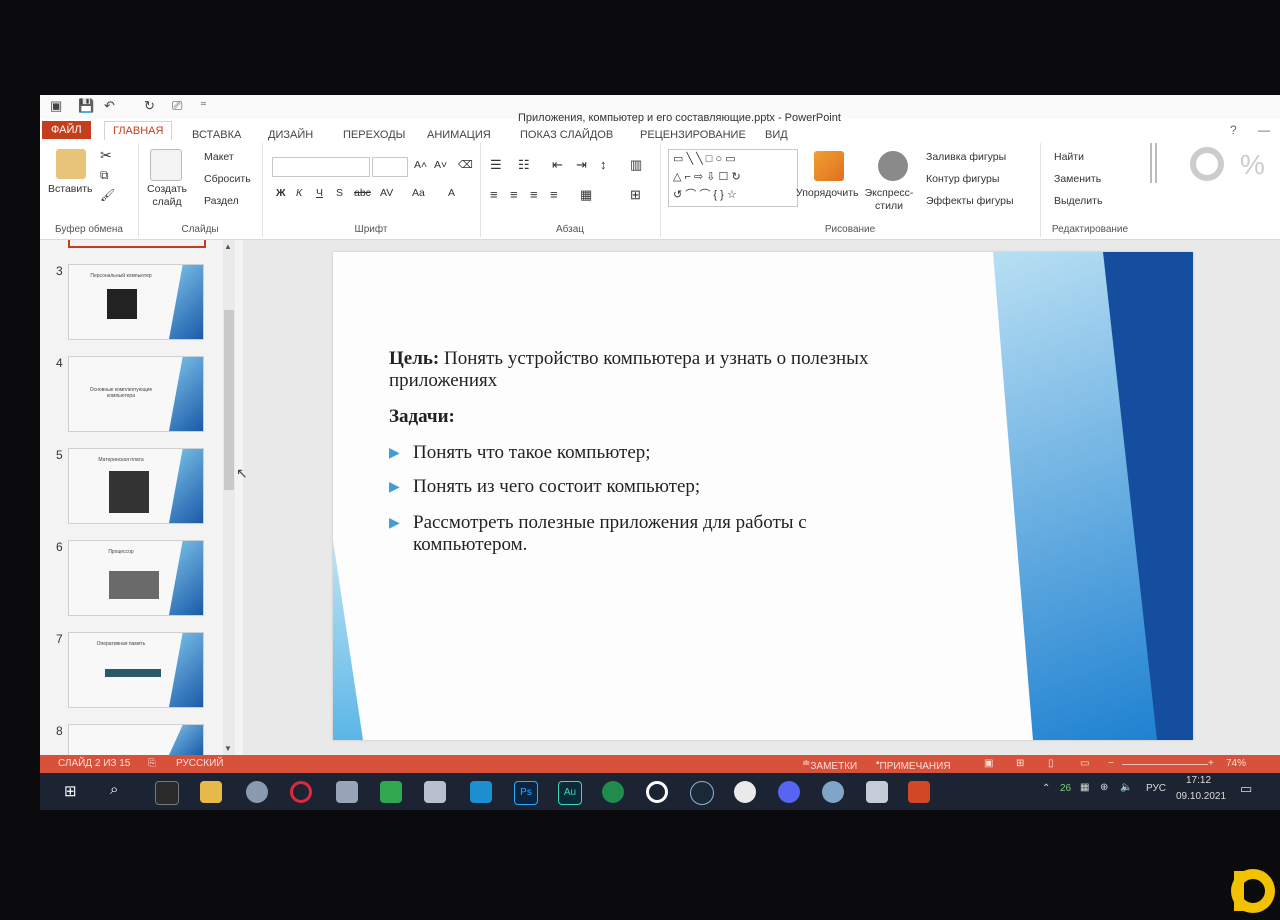 The height and width of the screenshot is (920, 1280). Describe the element at coordinates (374, 135) in the screenshot. I see `tab-transitions: ПЕРЕХОДЫ` at that location.